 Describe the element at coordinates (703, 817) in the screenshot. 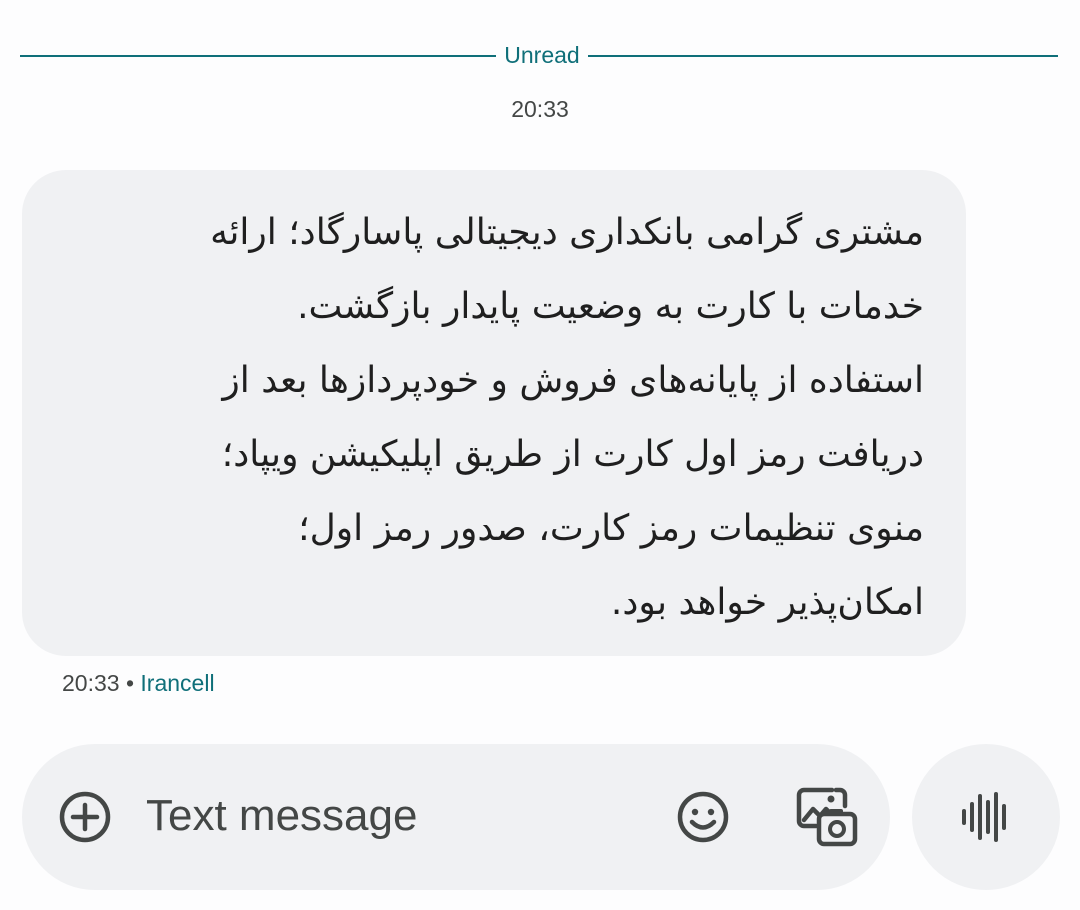

I see `emoji-icon` at that location.